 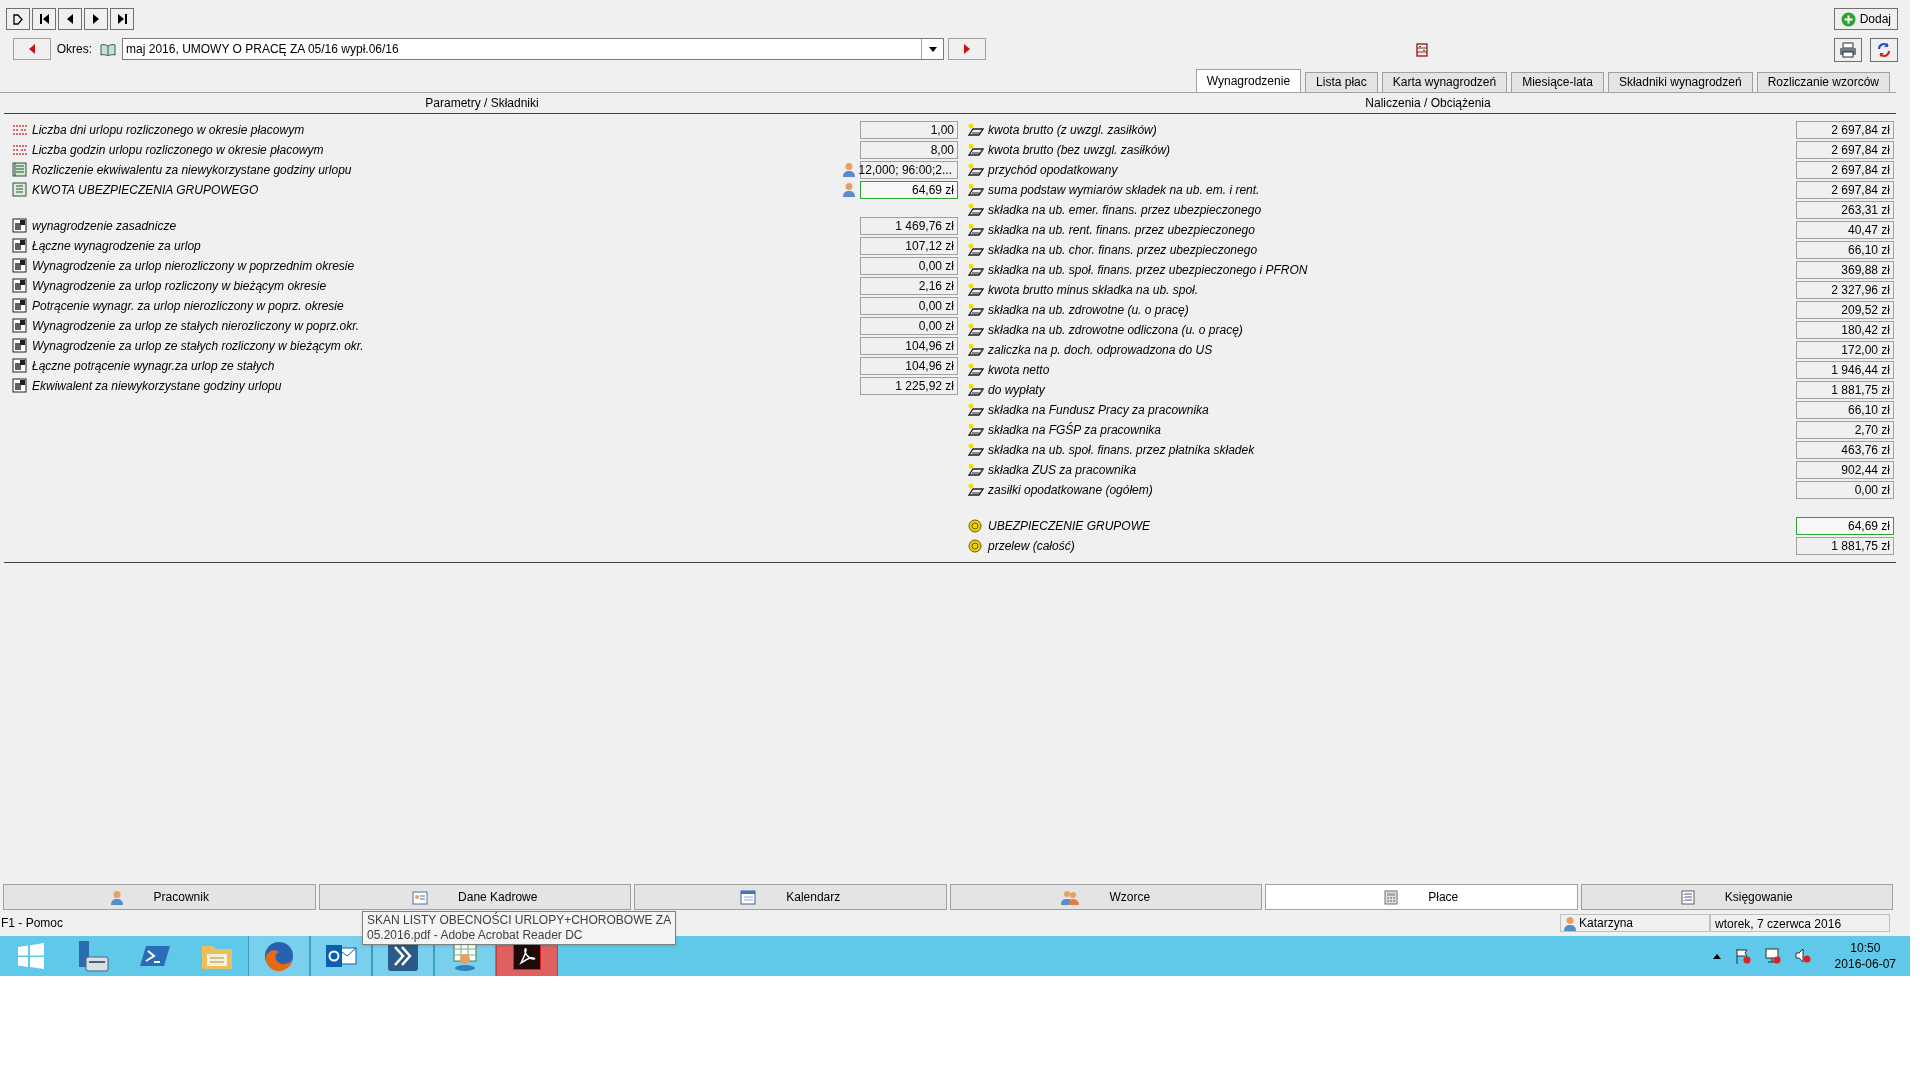 I want to click on value-field: 180,42 zł, so click(x=1845, y=329).